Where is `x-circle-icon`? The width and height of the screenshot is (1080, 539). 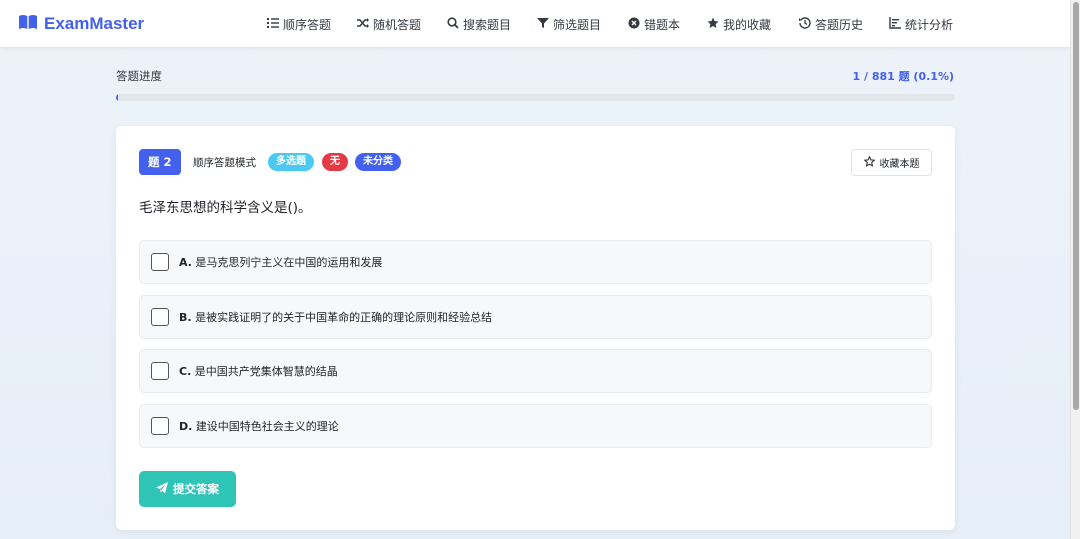 x-circle-icon is located at coordinates (634, 24).